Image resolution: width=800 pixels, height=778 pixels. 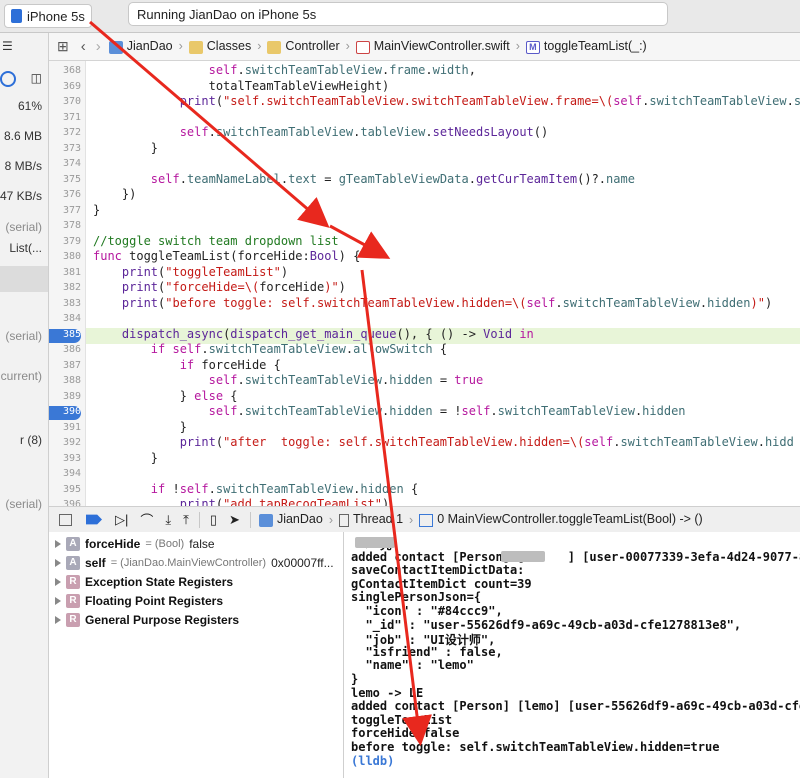 What do you see at coordinates (65, 132) in the screenshot?
I see `line-number: 372` at bounding box center [65, 132].